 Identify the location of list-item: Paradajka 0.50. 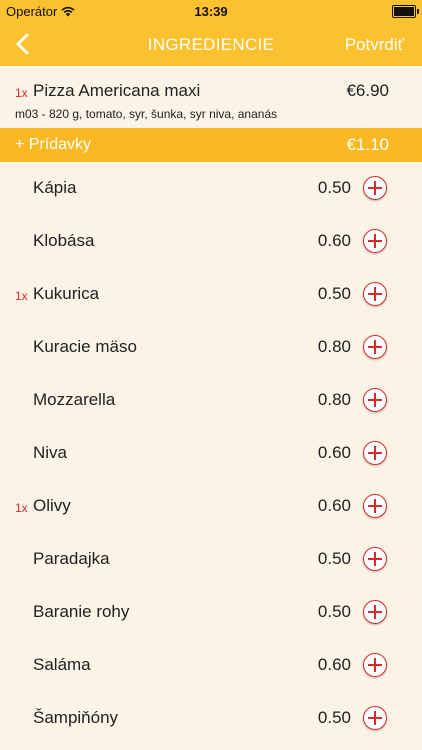
(211, 559).